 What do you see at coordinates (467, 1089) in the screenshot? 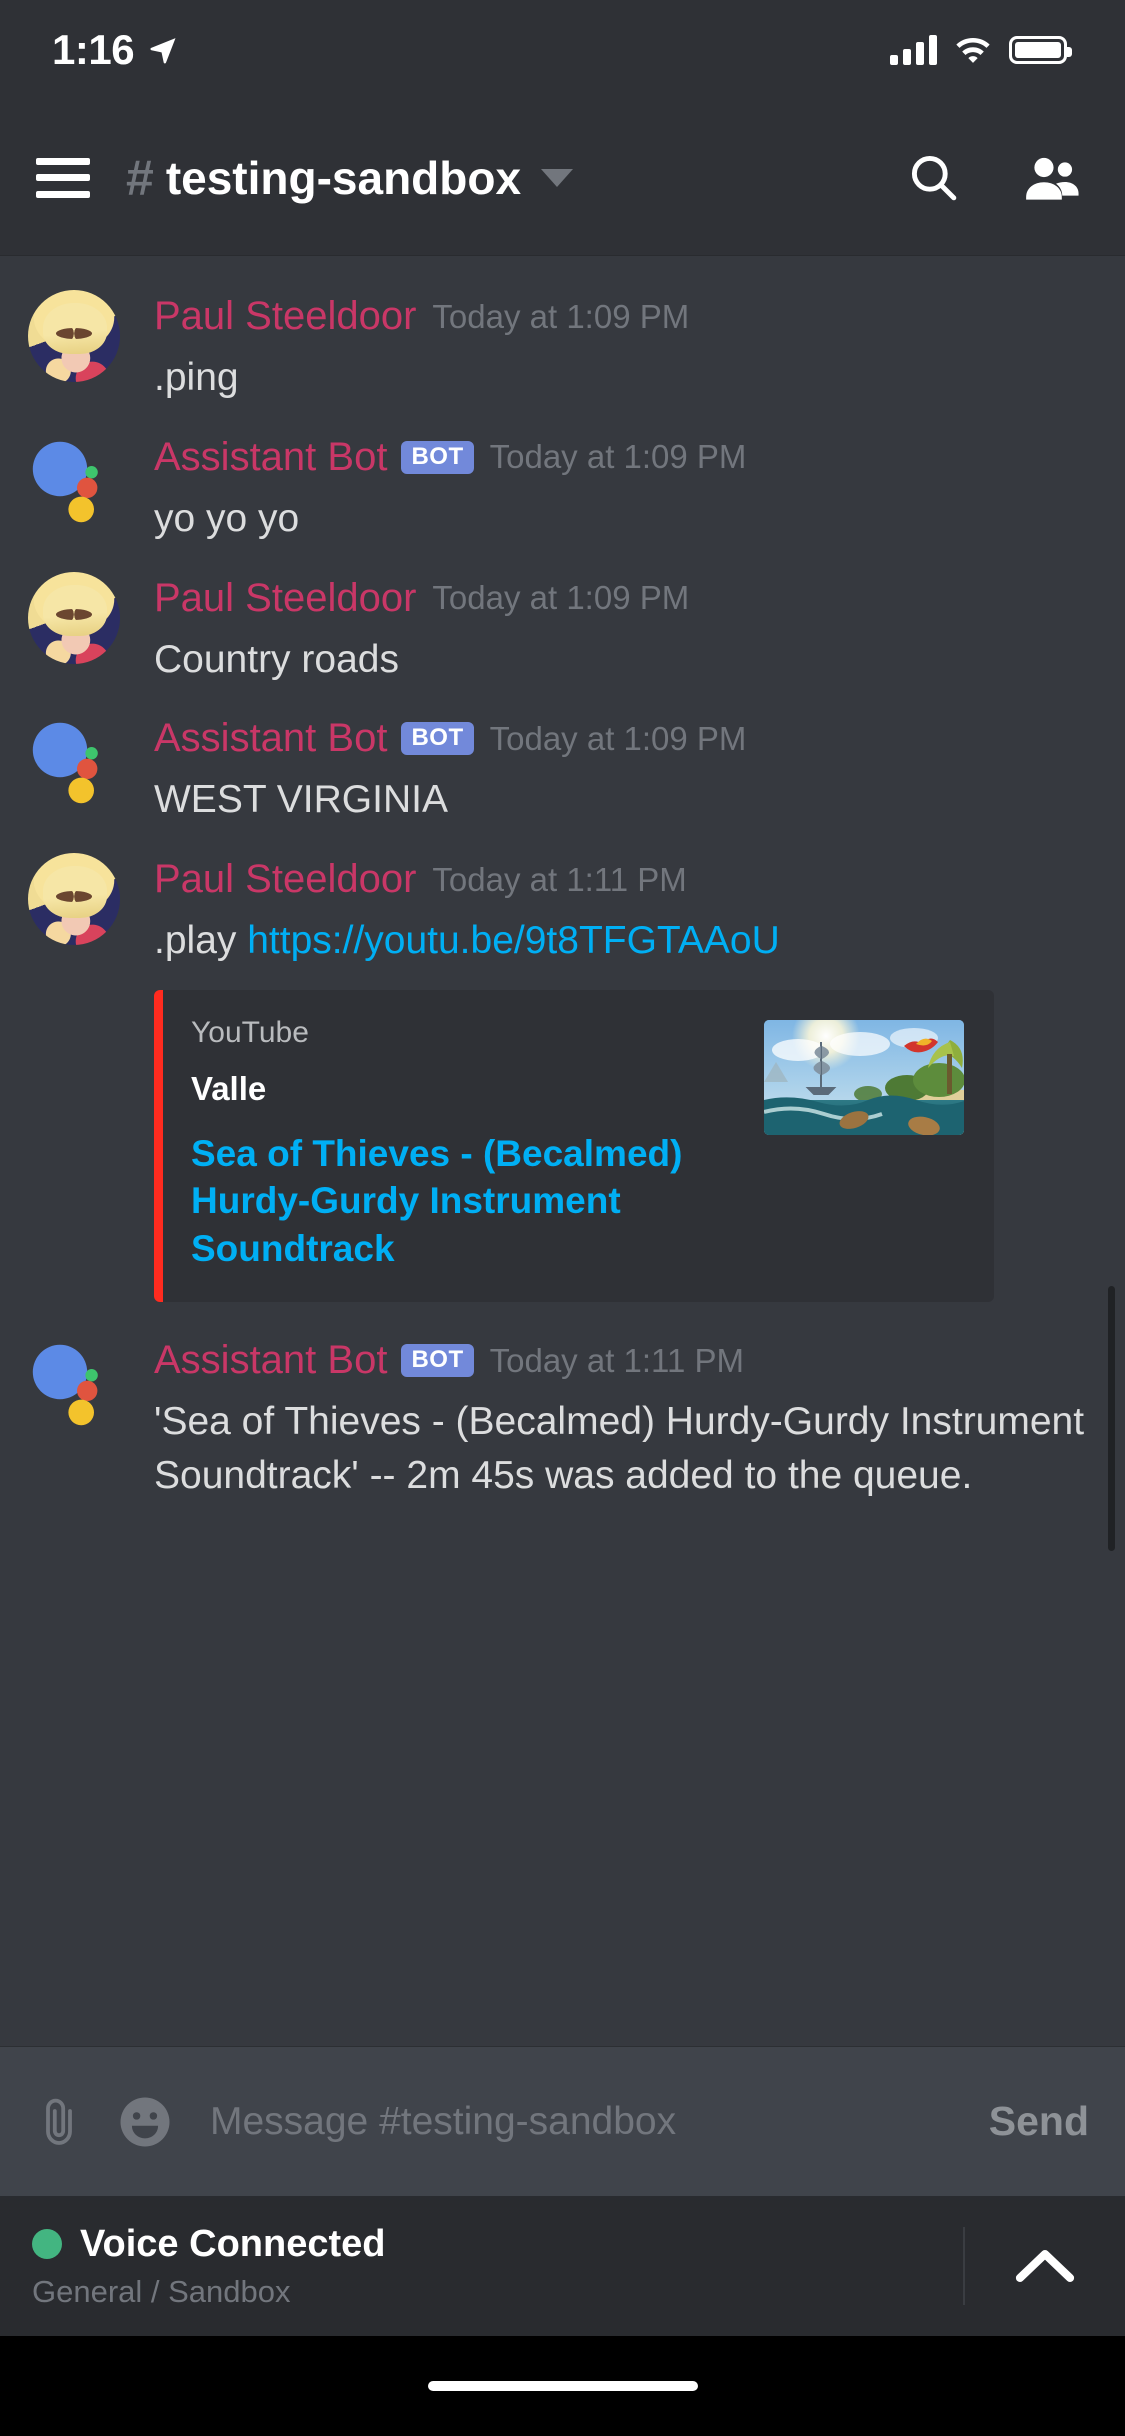
I see `embed-author: Valle` at bounding box center [467, 1089].